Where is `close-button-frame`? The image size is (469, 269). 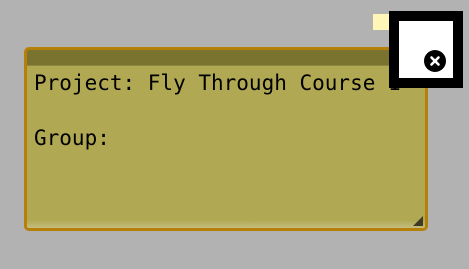 close-button-frame is located at coordinates (426, 49).